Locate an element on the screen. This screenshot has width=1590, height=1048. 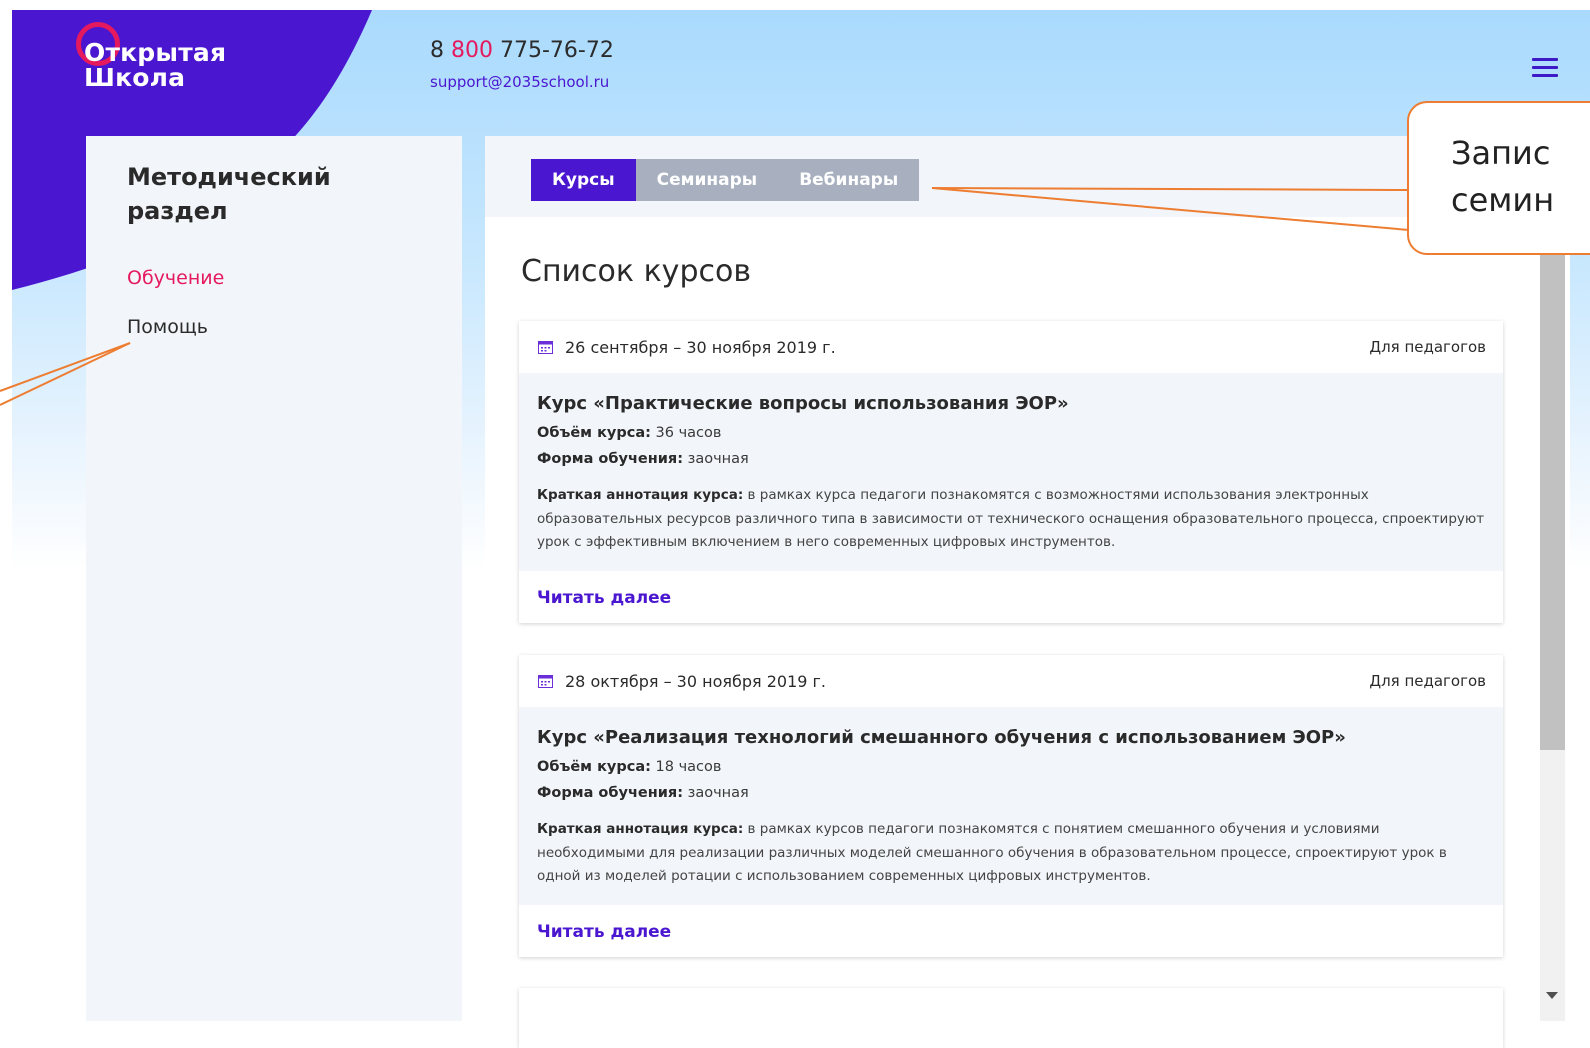
phone-rest: 775-76-72 is located at coordinates (553, 50).